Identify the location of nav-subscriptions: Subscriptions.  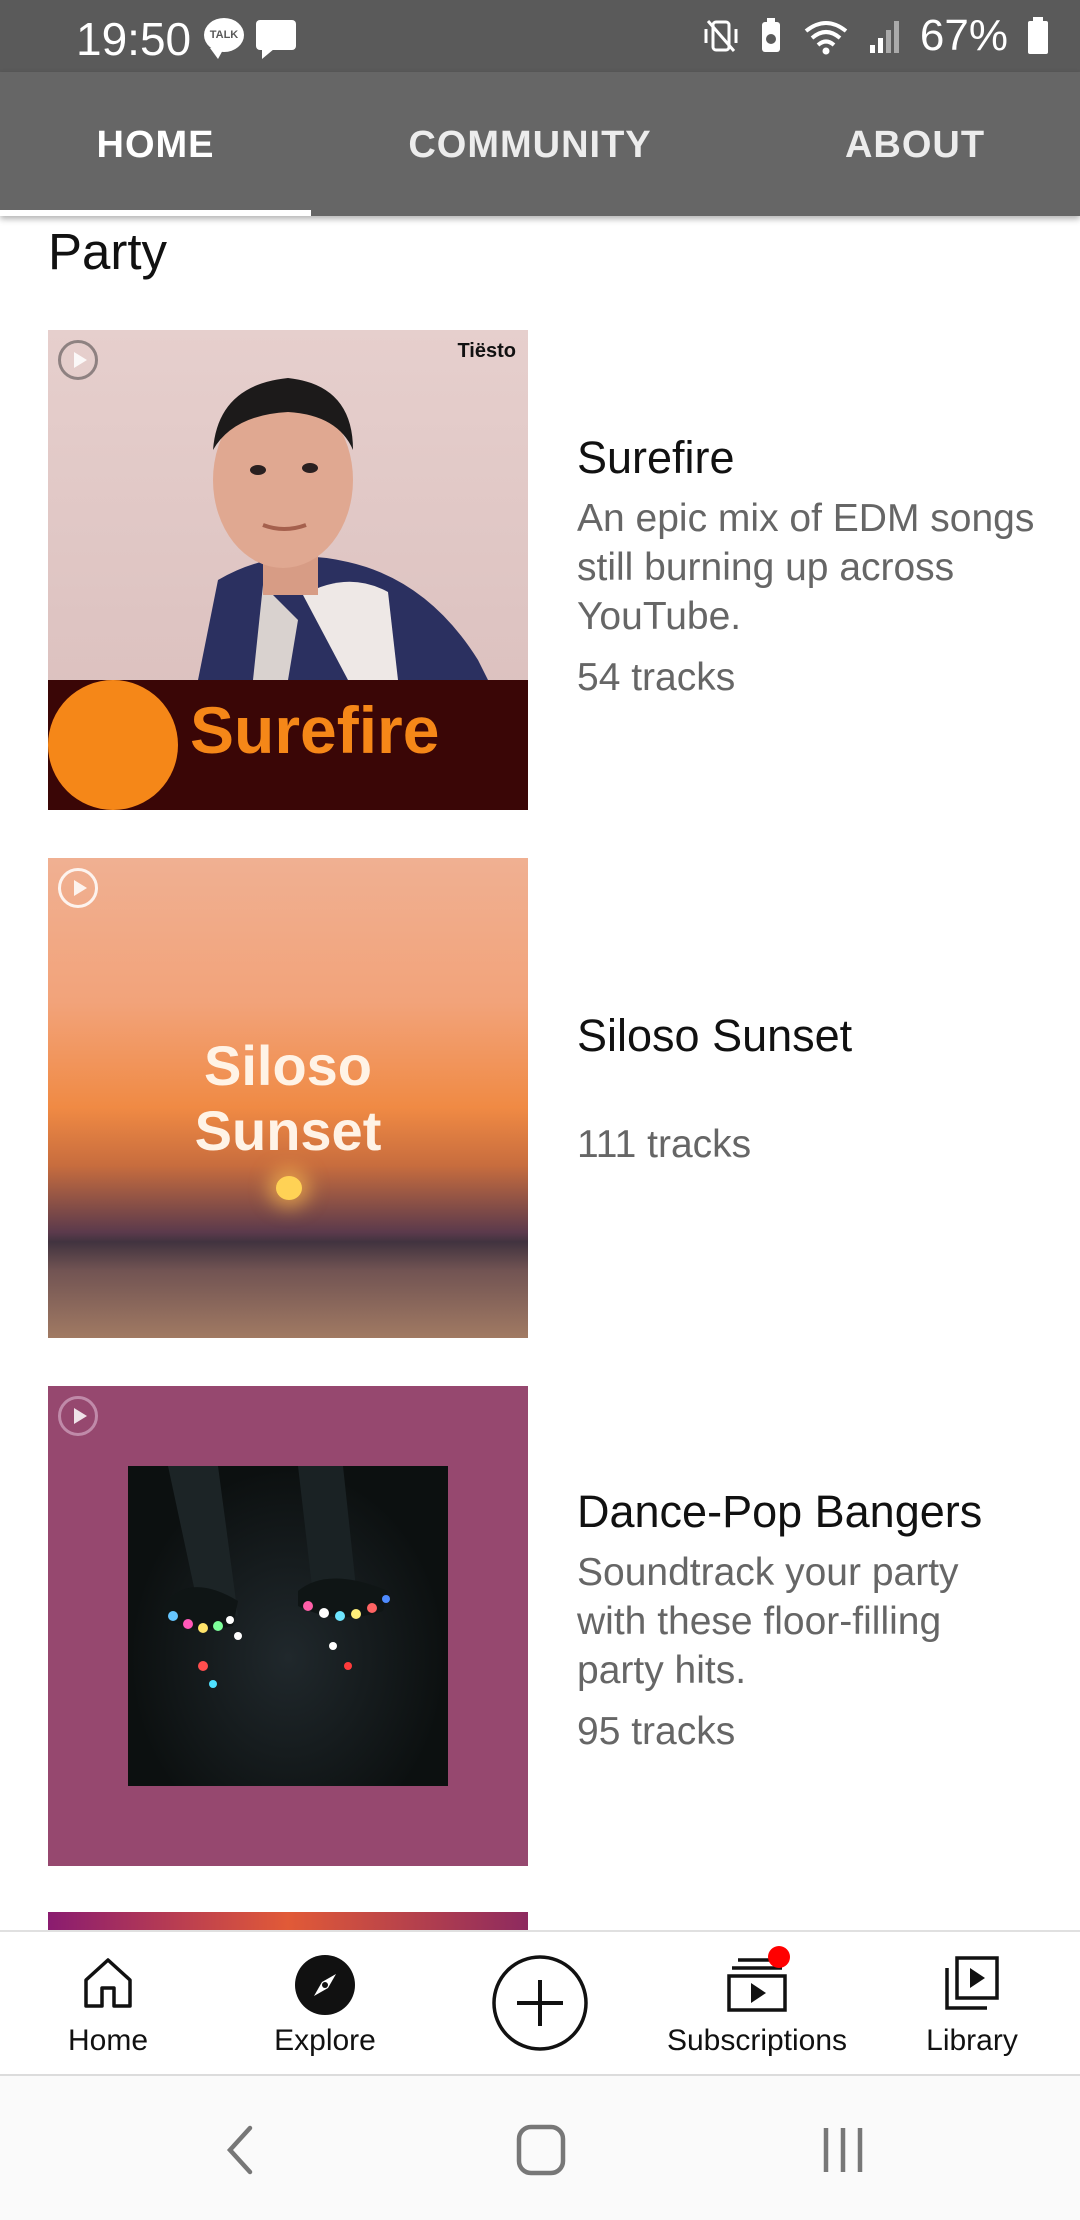
(757, 2004).